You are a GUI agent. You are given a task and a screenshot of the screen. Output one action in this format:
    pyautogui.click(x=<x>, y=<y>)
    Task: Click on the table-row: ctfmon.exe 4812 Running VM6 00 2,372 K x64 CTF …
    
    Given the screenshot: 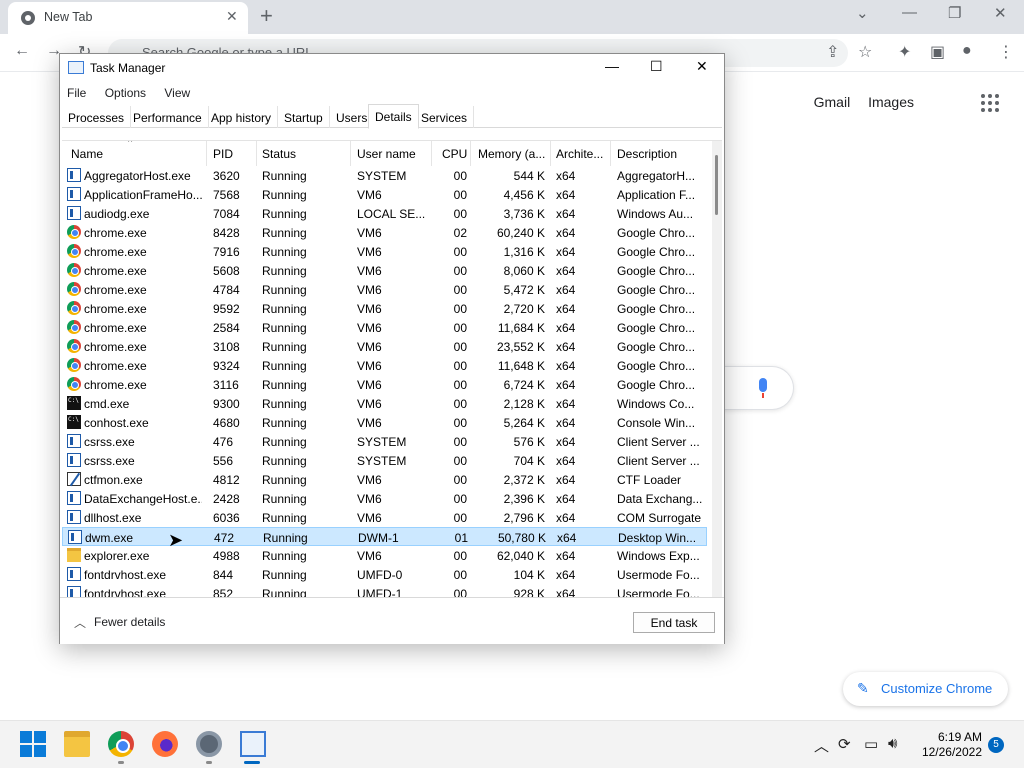 What is the action you would take?
    pyautogui.click(x=384, y=479)
    